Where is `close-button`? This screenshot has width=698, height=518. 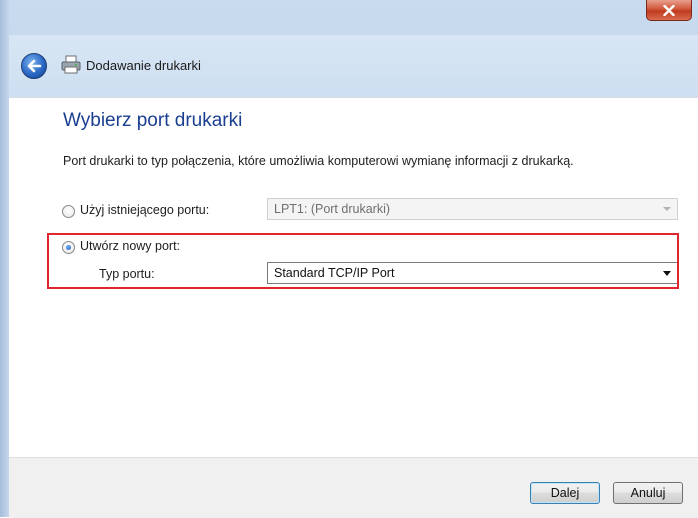 close-button is located at coordinates (669, 10).